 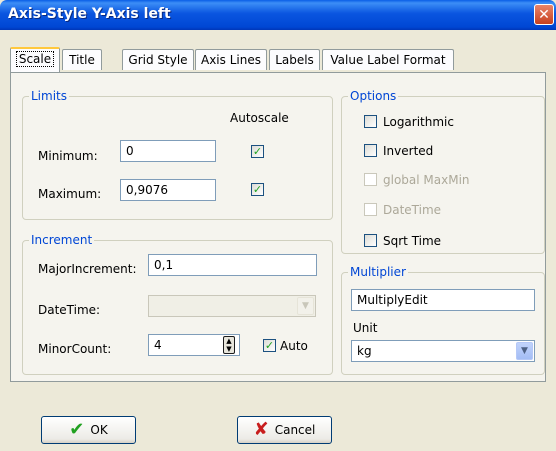 What do you see at coordinates (294, 59) in the screenshot?
I see `tab-labels: Labels` at bounding box center [294, 59].